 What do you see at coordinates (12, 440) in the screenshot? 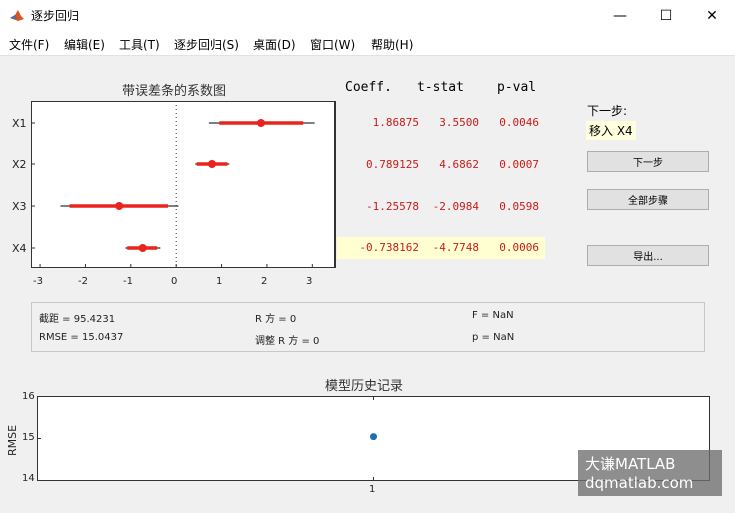
I see `history-ylabel: RMSE` at bounding box center [12, 440].